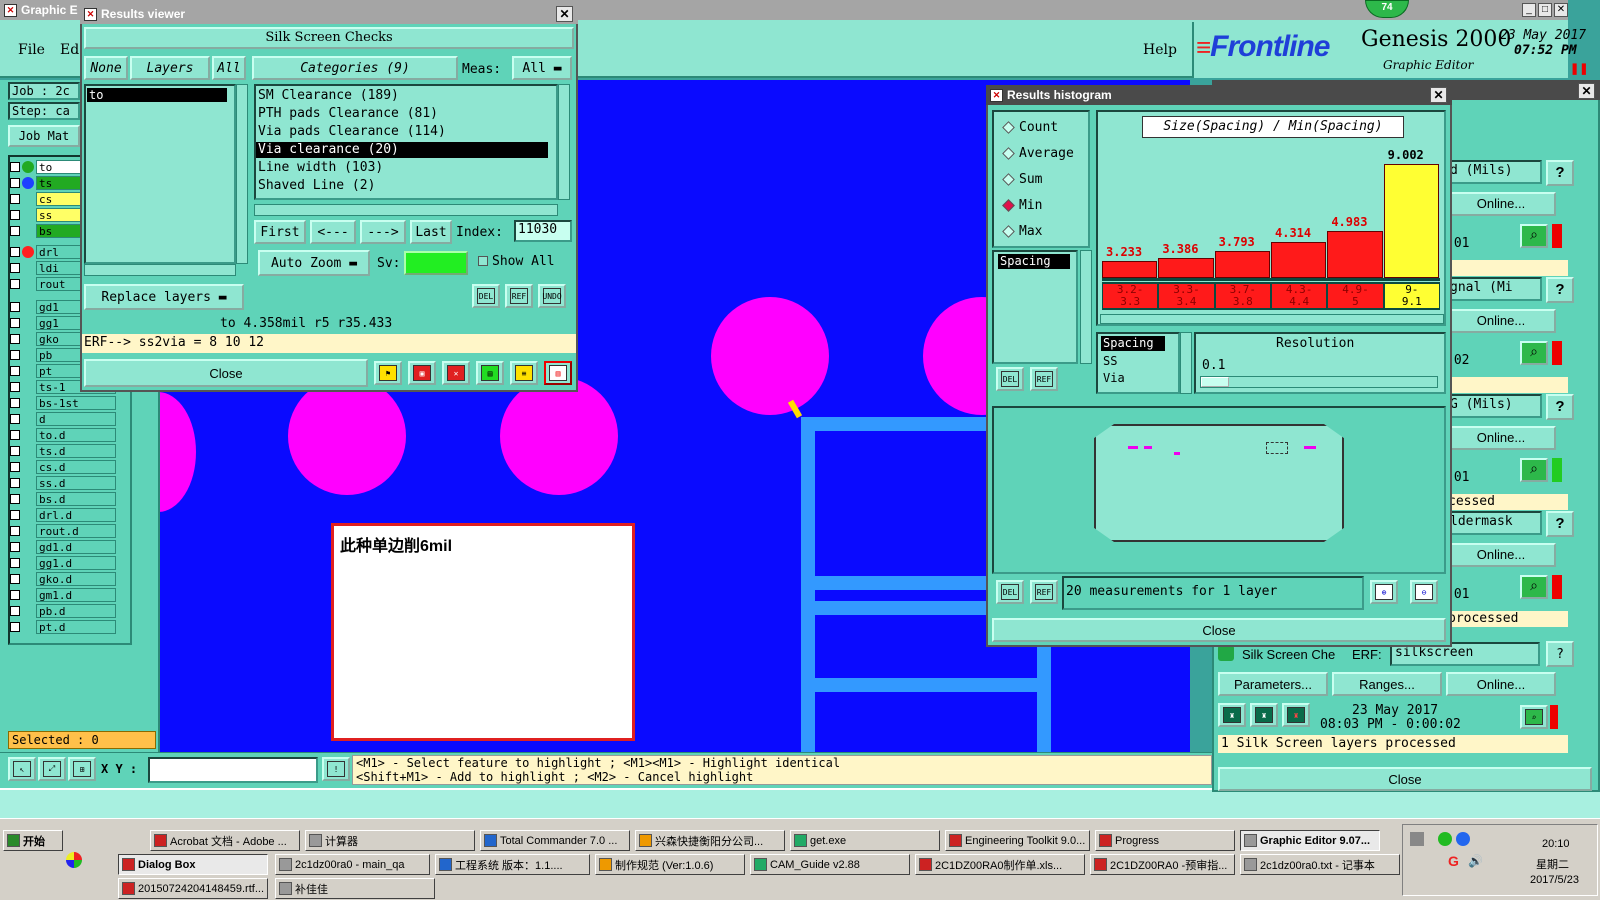  Describe the element at coordinates (31, 50) in the screenshot. I see `menu-file: File` at that location.